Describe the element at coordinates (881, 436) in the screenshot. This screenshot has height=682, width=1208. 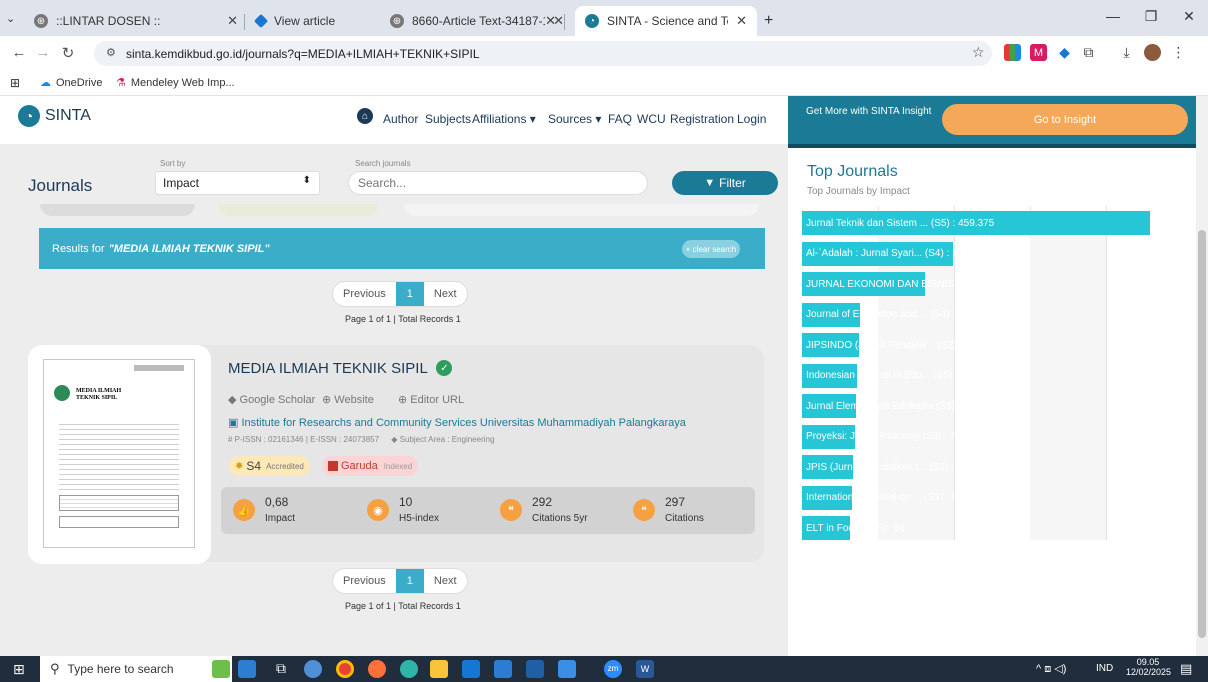
I see `top-journal-bar: Proyeksi: Jurnal Psikologi (S3) : 70` at that location.